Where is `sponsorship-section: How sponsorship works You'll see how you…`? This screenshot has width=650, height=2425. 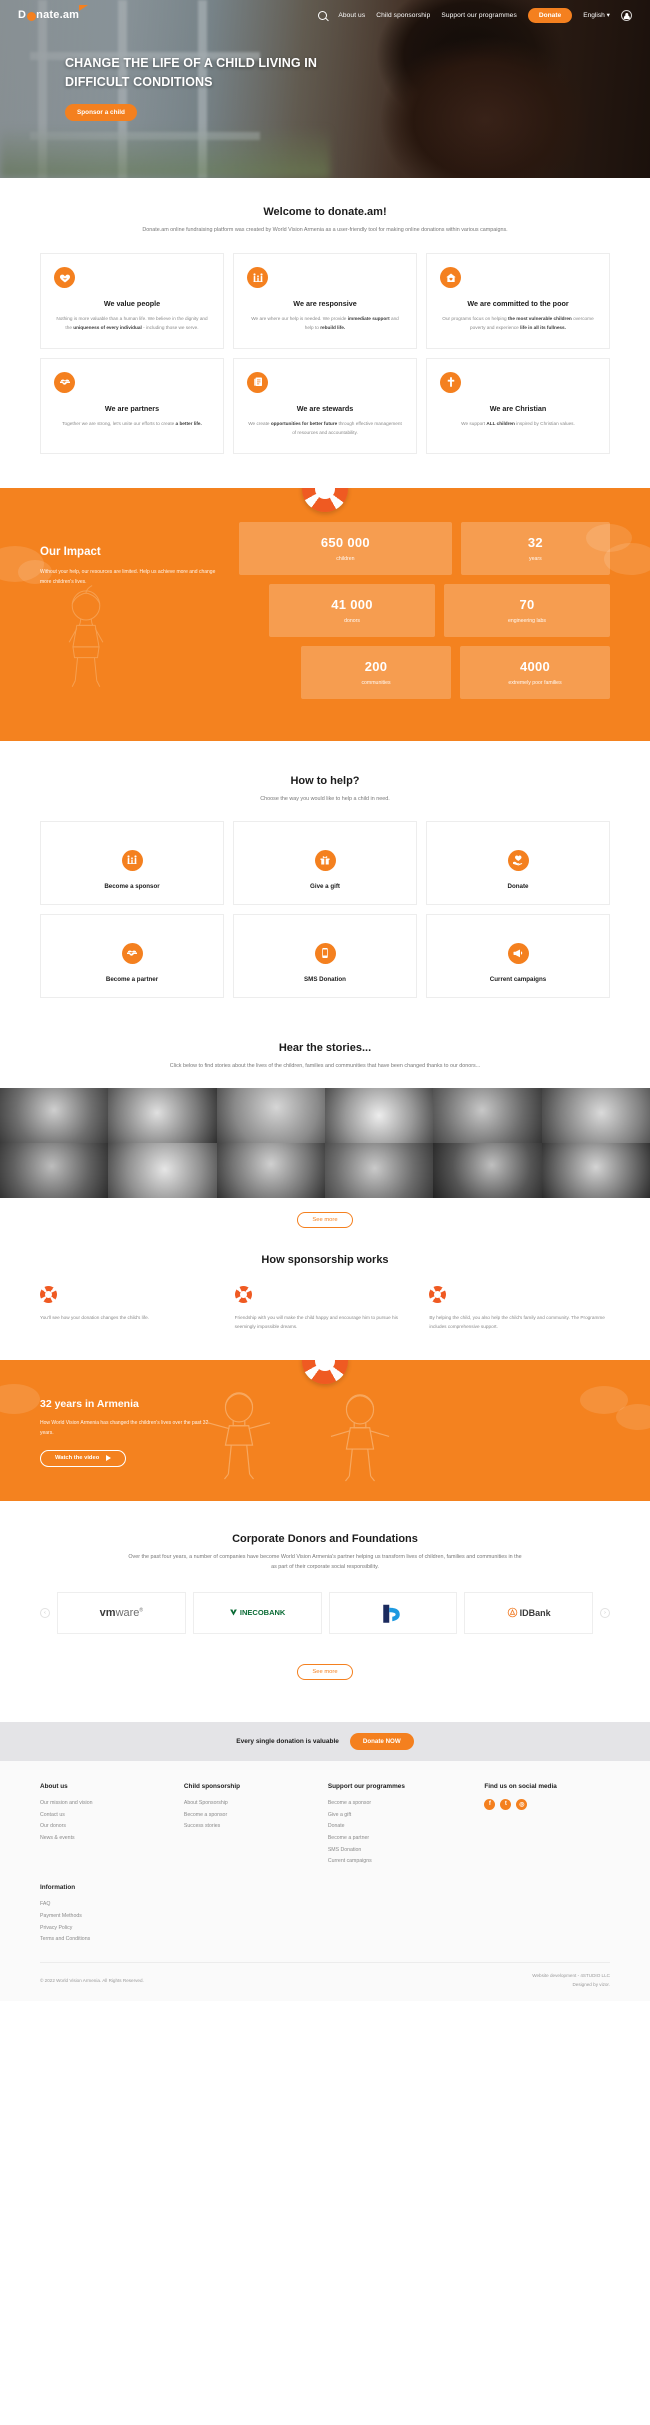 sponsorship-section: How sponsorship works You'll see how you… is located at coordinates (325, 1294).